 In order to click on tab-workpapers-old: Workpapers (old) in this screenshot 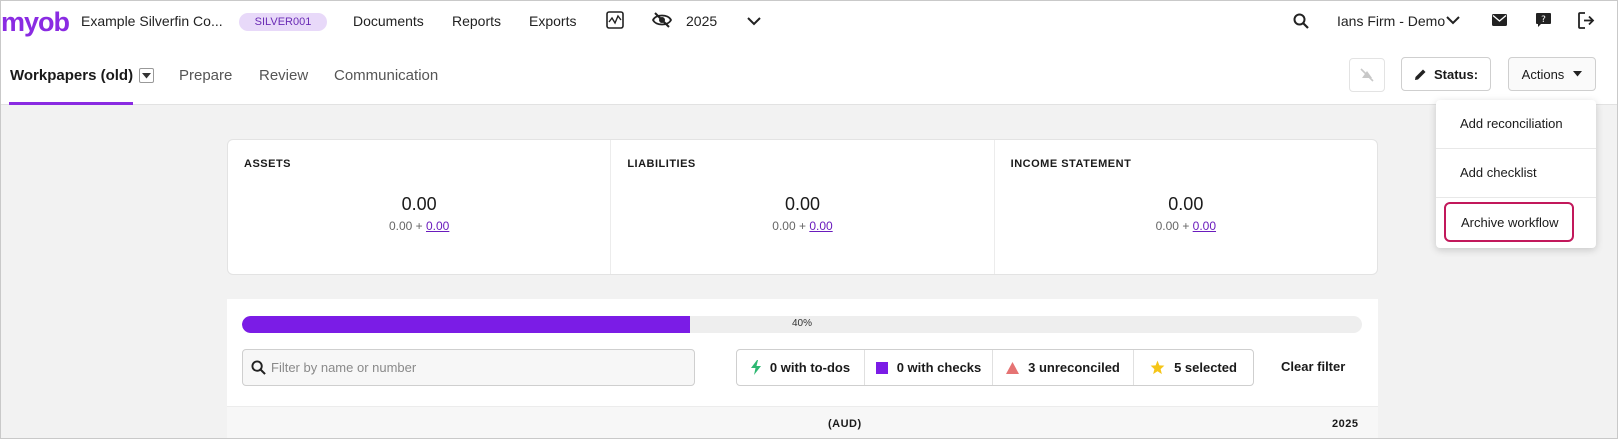, I will do `click(71, 75)`.